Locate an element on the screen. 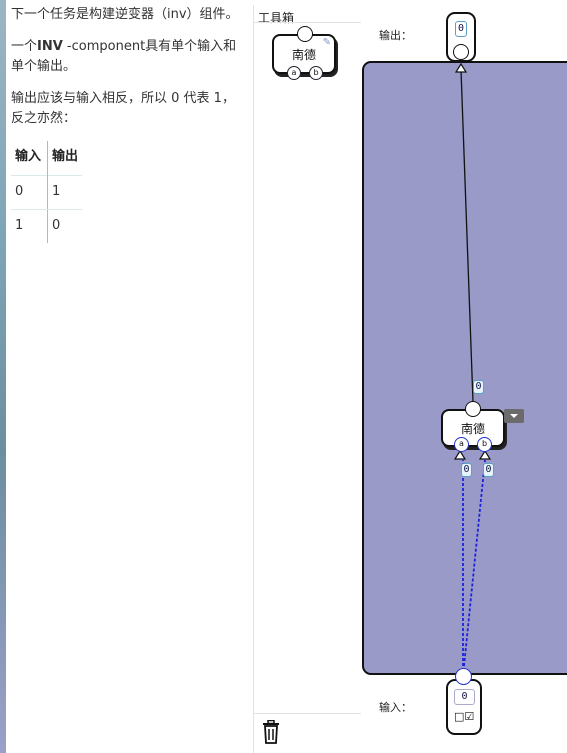 The height and width of the screenshot is (753, 567). output-node-pin is located at coordinates (461, 52).